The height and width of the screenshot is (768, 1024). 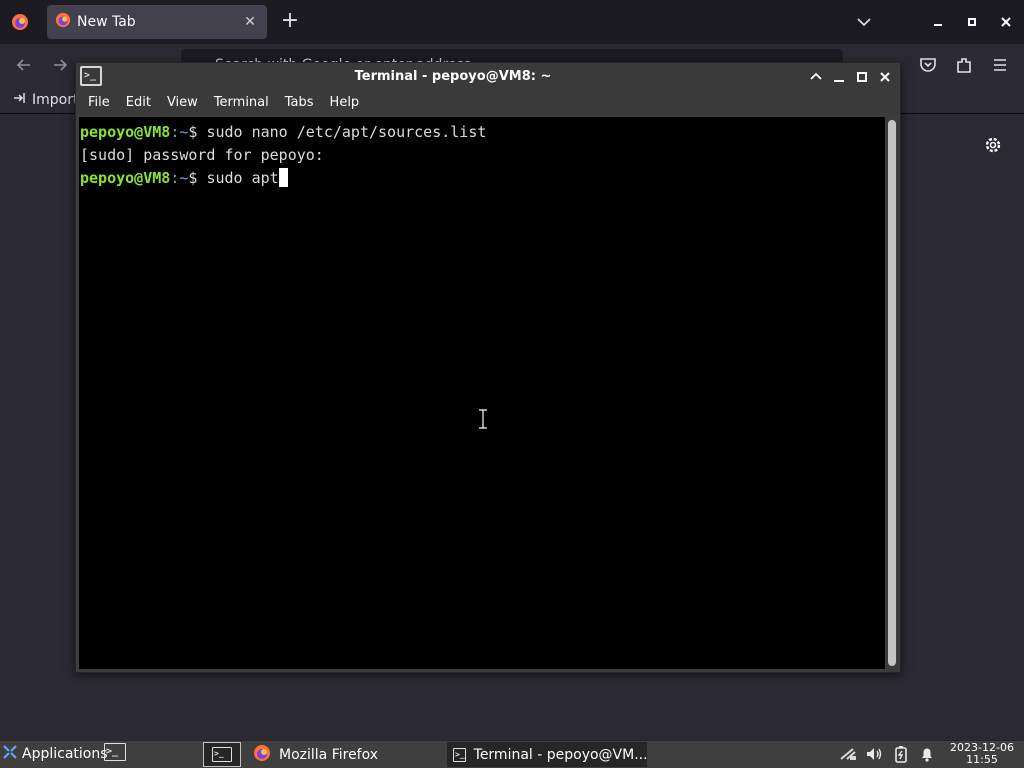 What do you see at coordinates (483, 419) in the screenshot?
I see `mouse-ibeam-cursor-icon` at bounding box center [483, 419].